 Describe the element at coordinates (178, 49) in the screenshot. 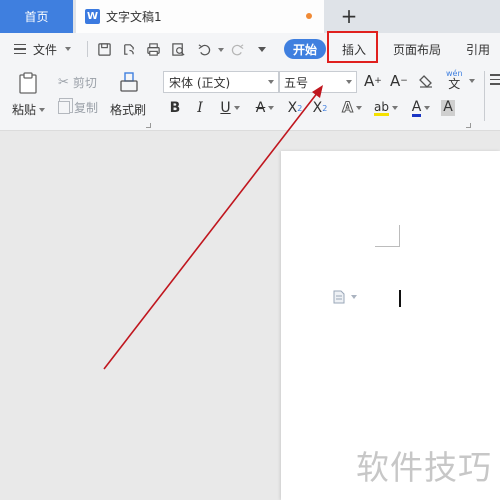

I see `print-preview-icon` at that location.